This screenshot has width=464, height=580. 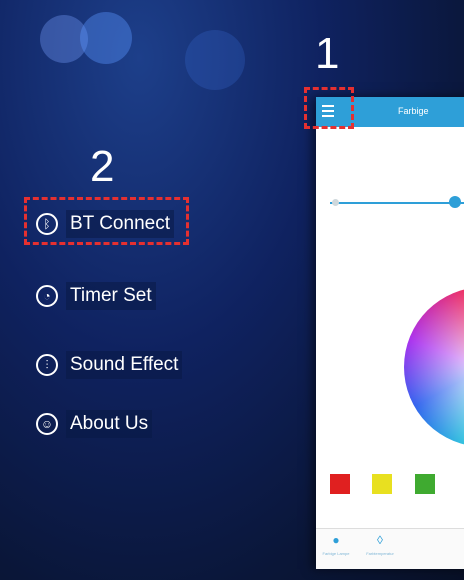 What do you see at coordinates (336, 553) in the screenshot?
I see `tab-label: Farbige Lampe` at bounding box center [336, 553].